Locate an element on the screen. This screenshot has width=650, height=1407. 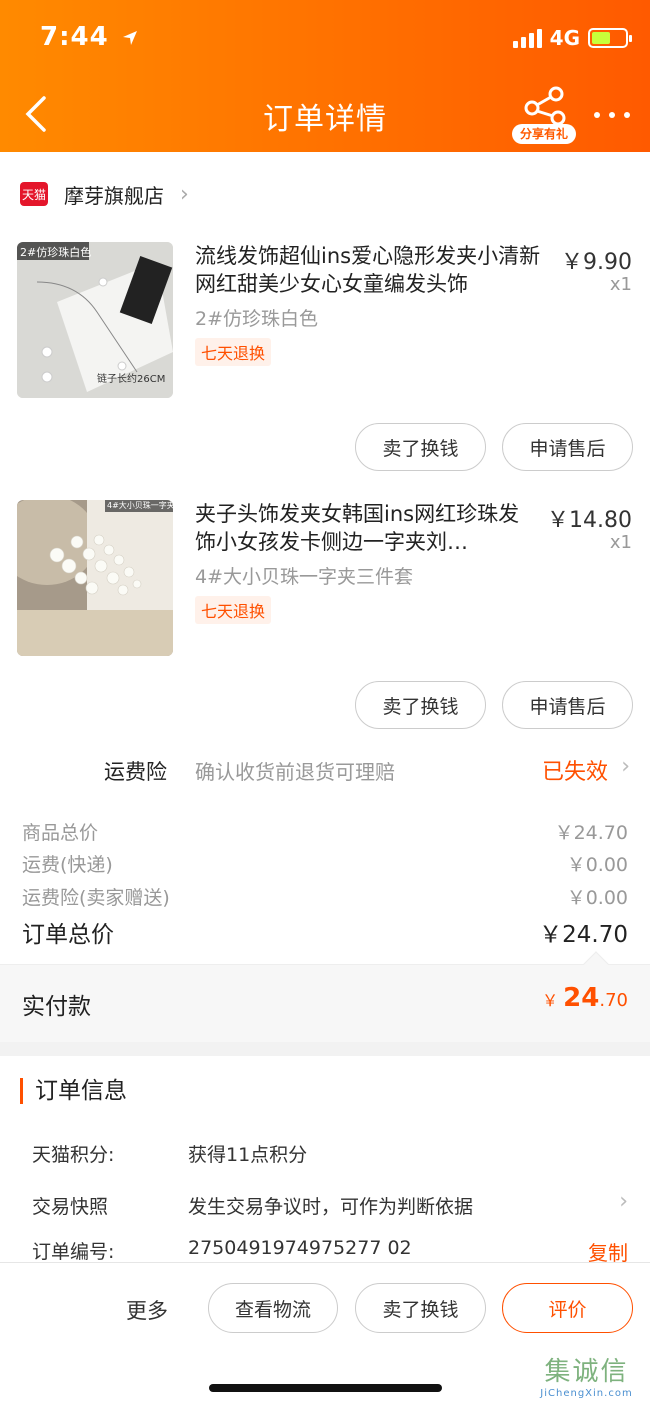
more-actions-button: 更多 is located at coordinates (147, 1310).